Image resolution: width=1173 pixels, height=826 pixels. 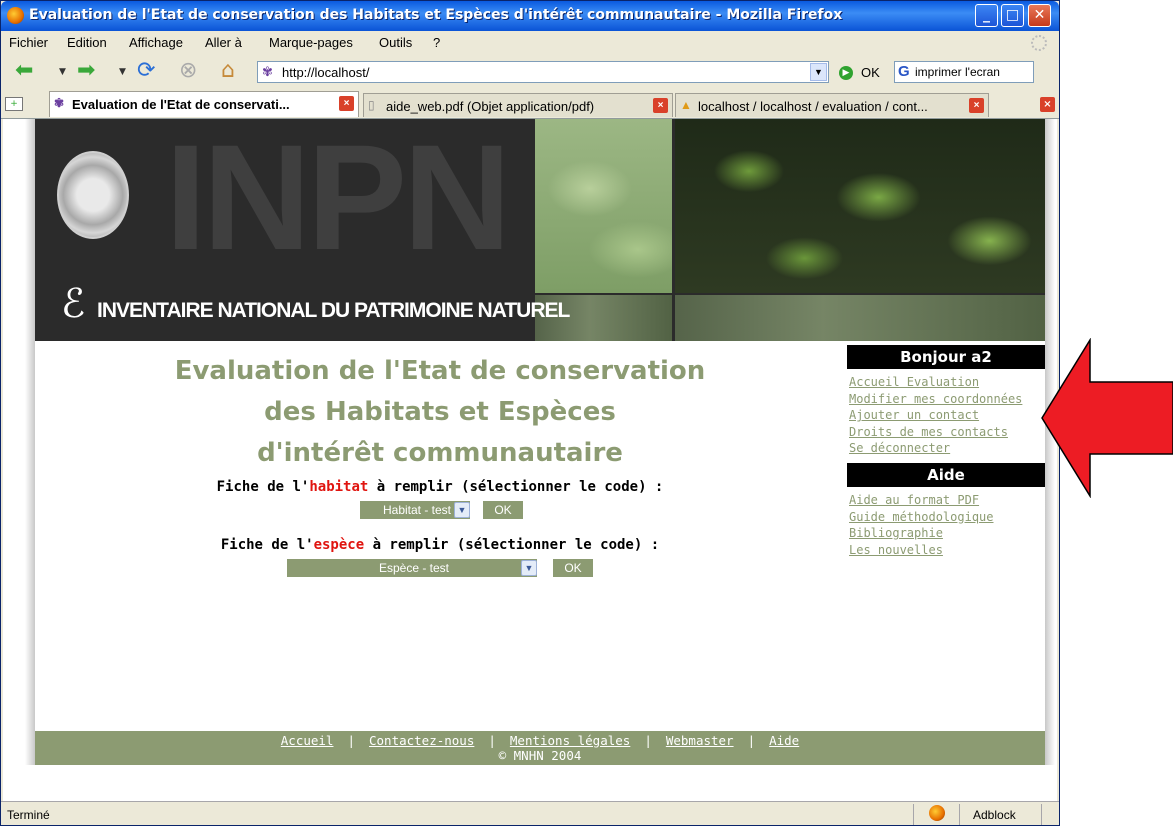 I want to click on status-text: Terminé, so click(x=28, y=815).